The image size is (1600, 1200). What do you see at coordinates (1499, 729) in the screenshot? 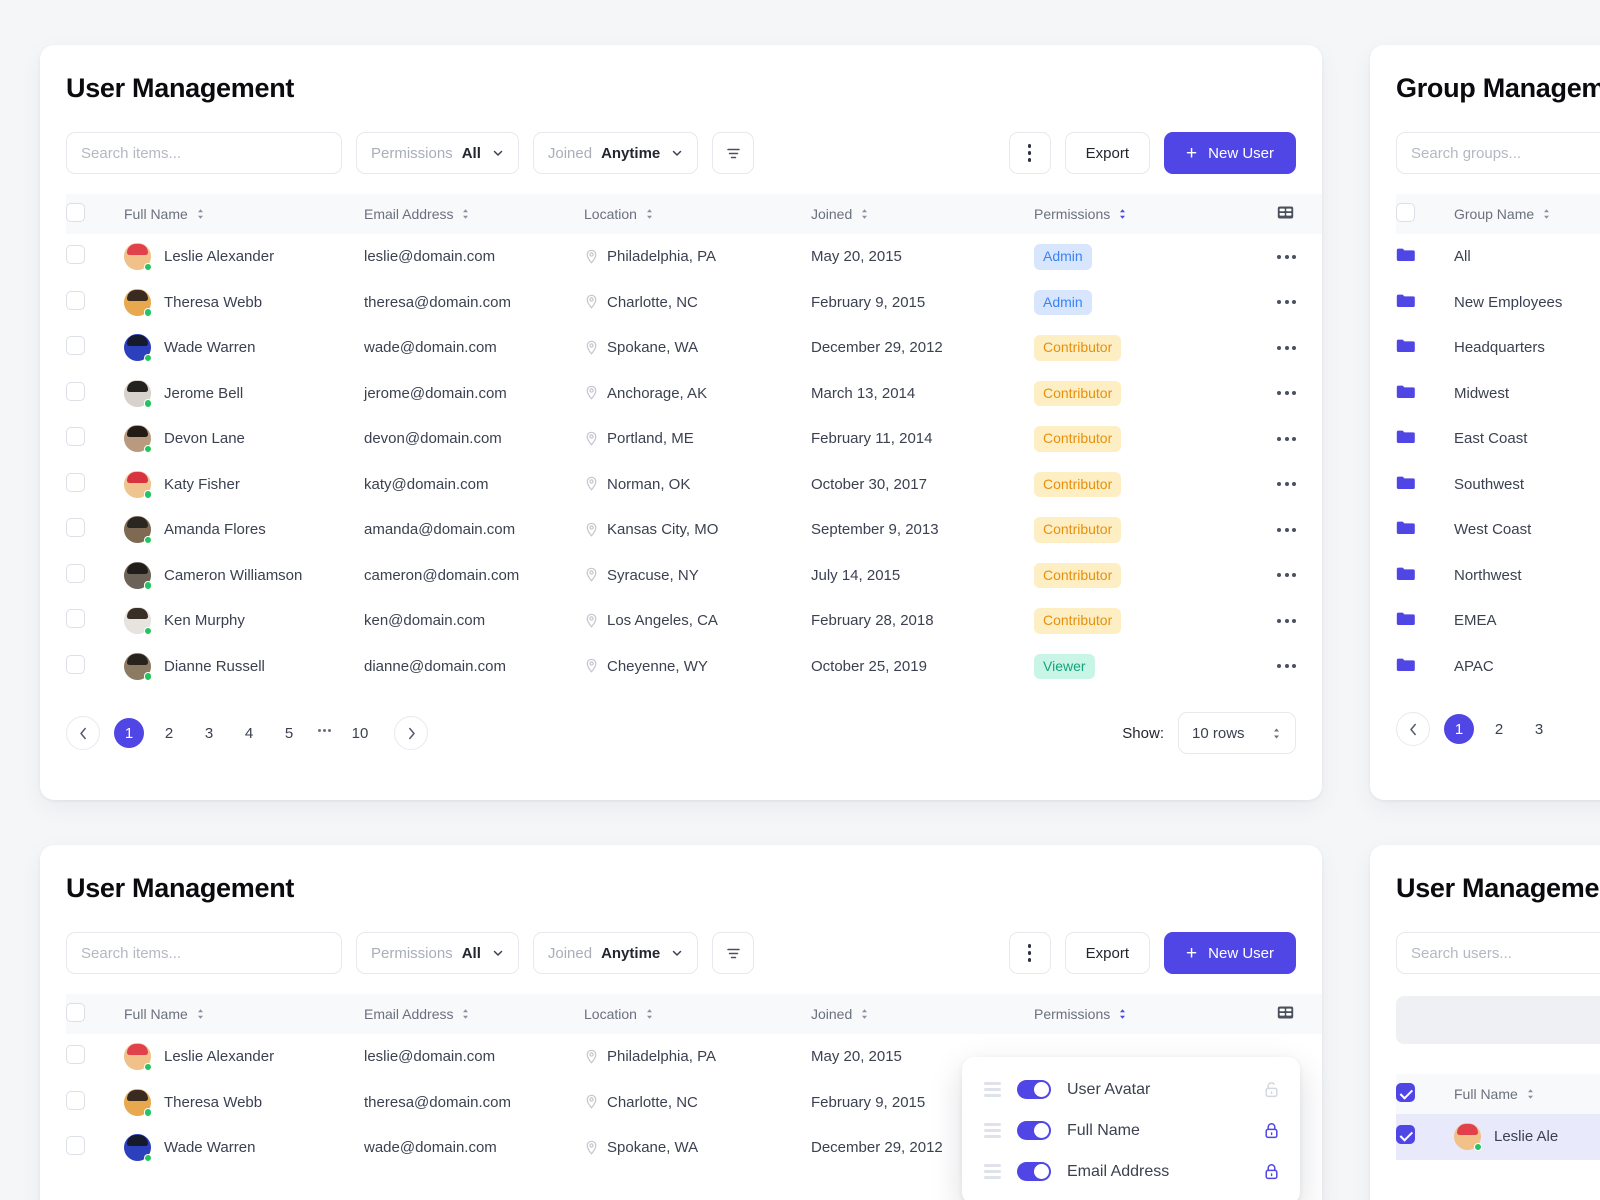
I see `pagination-page-2: 2` at bounding box center [1499, 729].